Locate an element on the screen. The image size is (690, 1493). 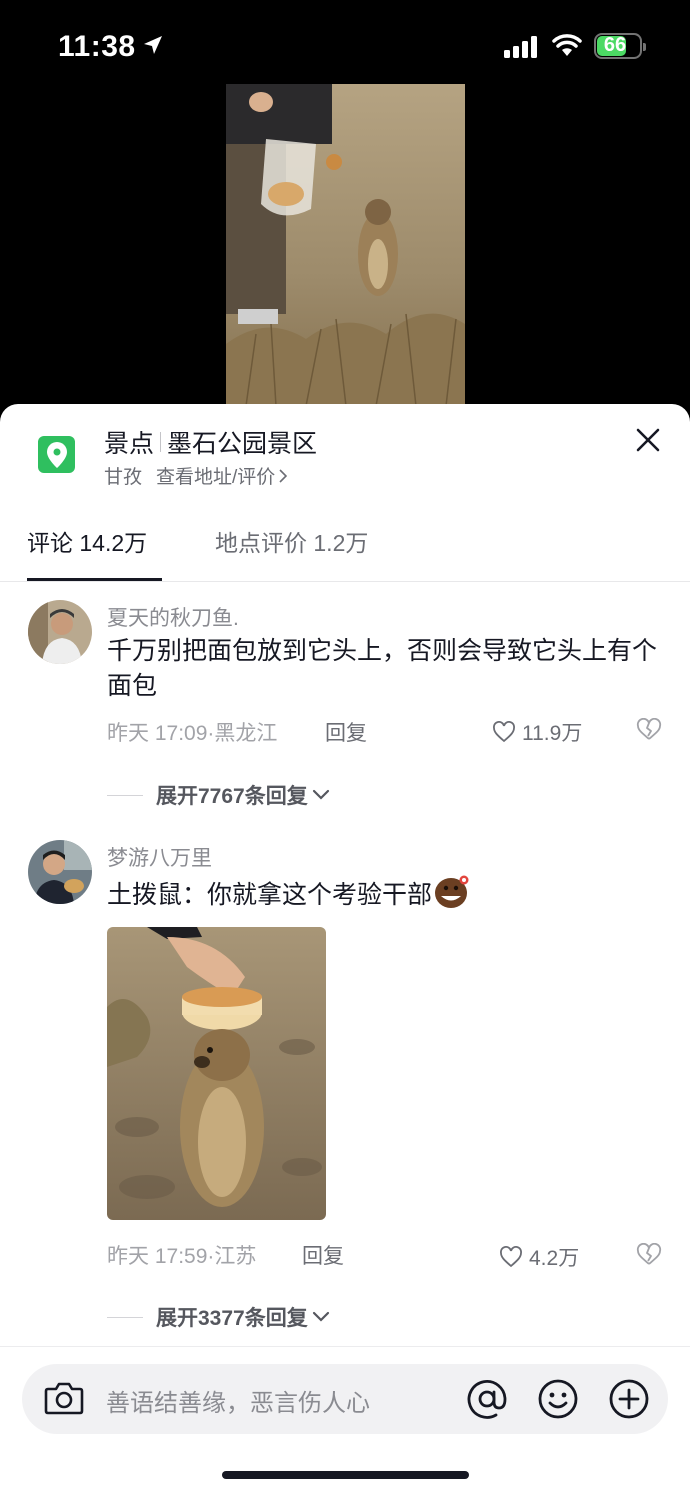
comment-input-placeholder: 善语结善缘，恶言伤人心 is located at coordinates (238, 1400).